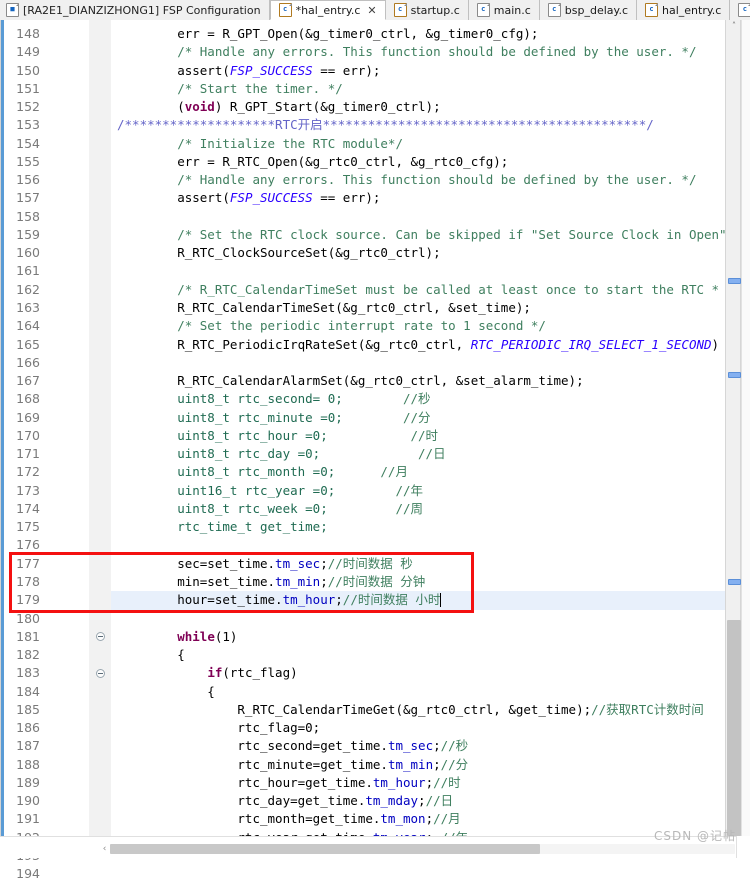  I want to click on code-line: uint8_t rtc_month =0; //月, so click(418, 472).